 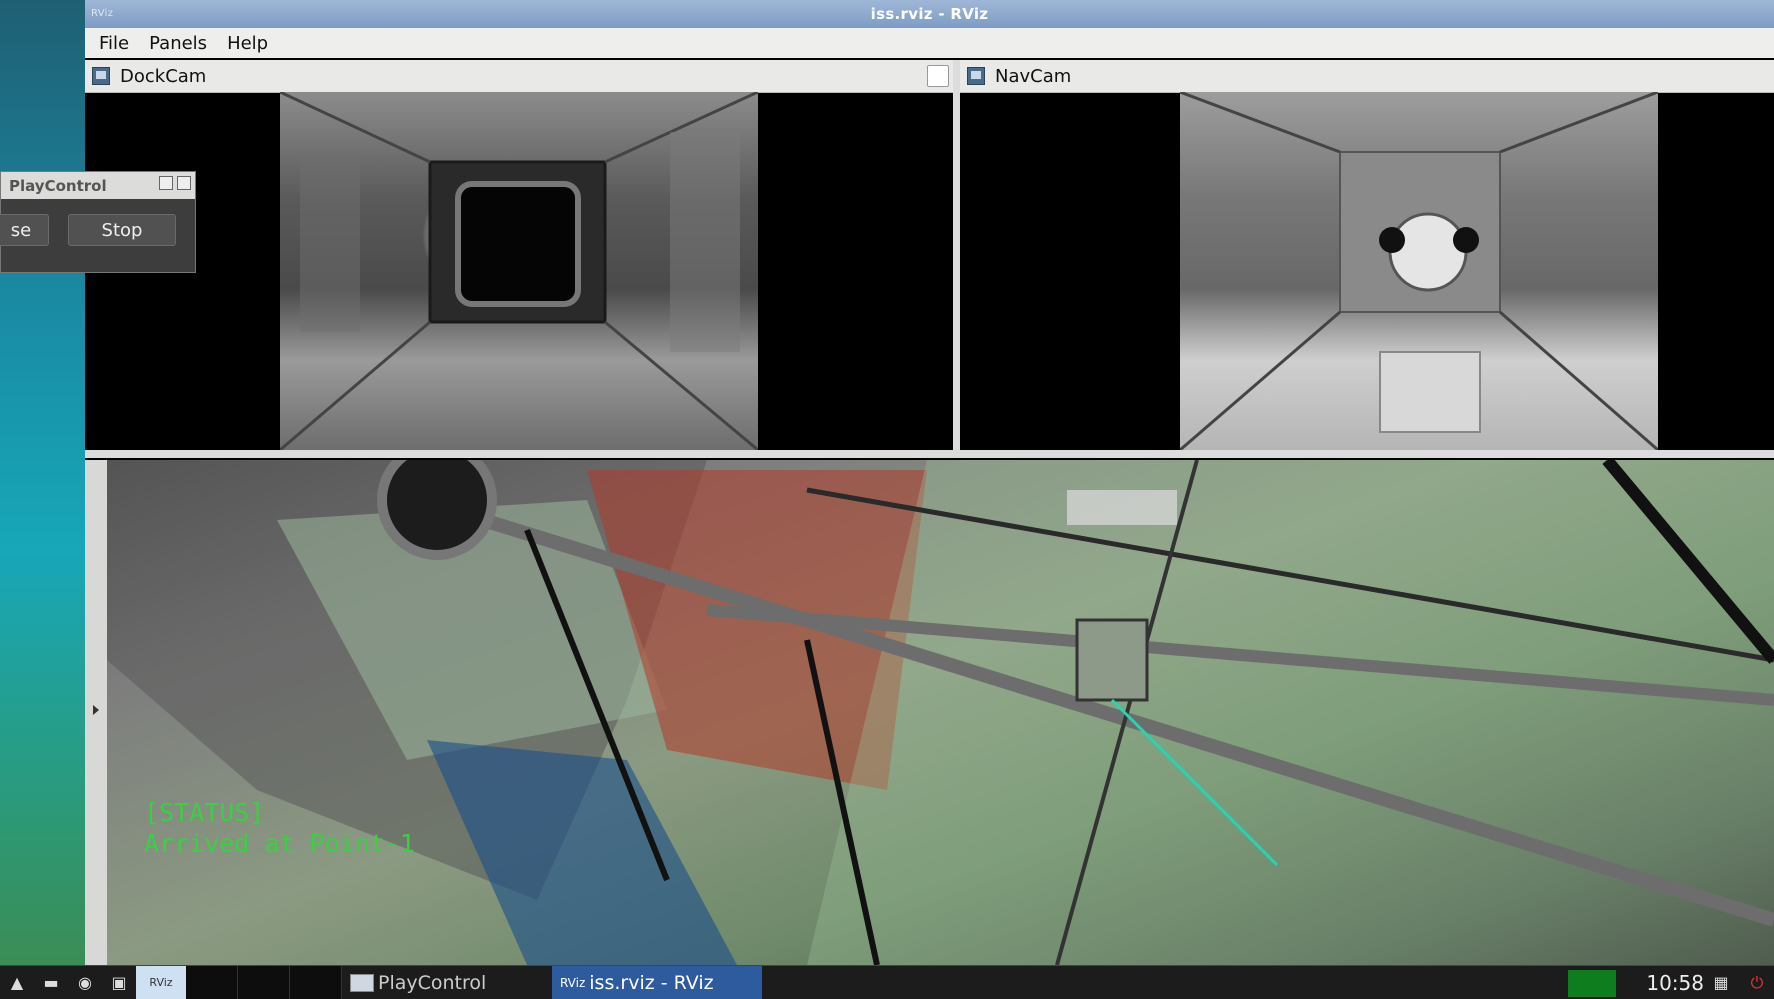 What do you see at coordinates (161, 982) in the screenshot?
I see `rviz-launcher-icon: RViz` at bounding box center [161, 982].